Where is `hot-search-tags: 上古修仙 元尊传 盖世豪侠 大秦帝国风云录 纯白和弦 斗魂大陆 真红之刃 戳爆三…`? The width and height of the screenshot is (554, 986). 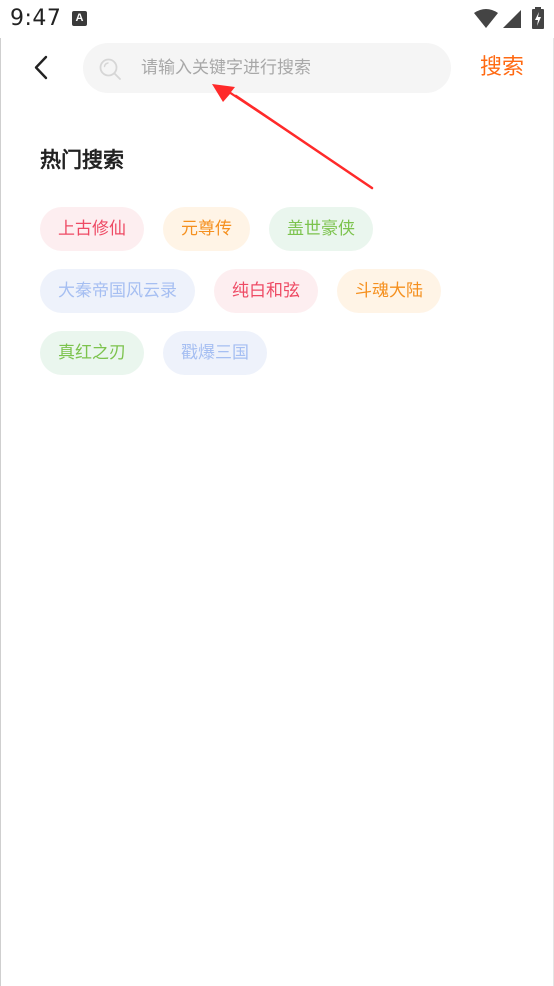 hot-search-tags: 上古修仙 元尊传 盖世豪侠 大秦帝国风云录 纯白和弦 斗魂大陆 真红之刃 戳爆三… is located at coordinates (280, 291).